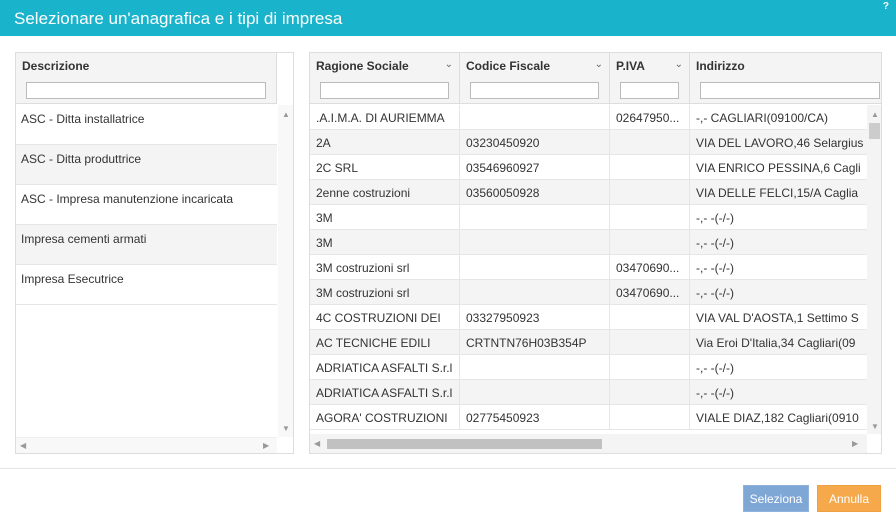 The image size is (896, 523). I want to click on description-filter-input, so click(146, 90).